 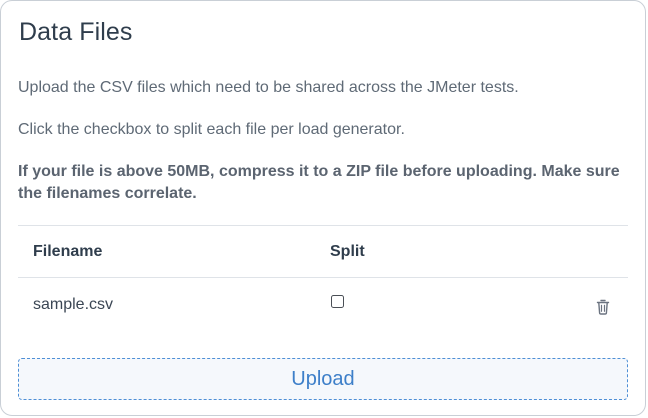 I want to click on upload-button: Upload, so click(x=323, y=379).